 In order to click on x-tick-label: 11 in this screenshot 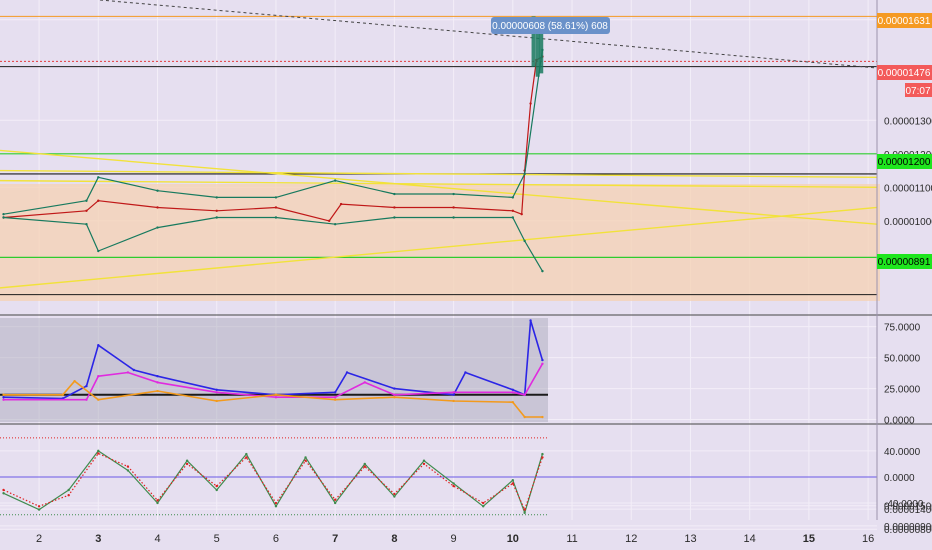, I will do `click(571, 539)`.